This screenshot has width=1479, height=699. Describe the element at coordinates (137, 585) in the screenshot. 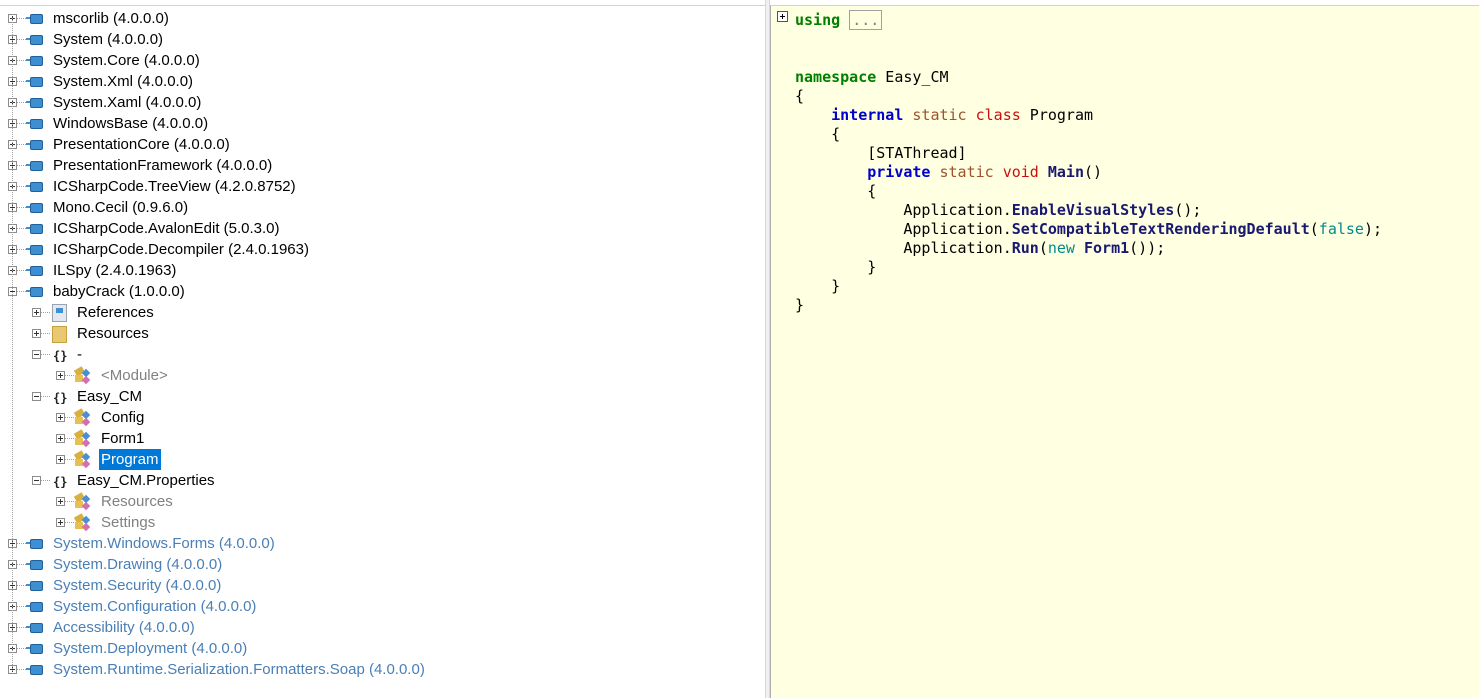

I see `tree-node-label: System.Security (4.0.0.0)` at that location.